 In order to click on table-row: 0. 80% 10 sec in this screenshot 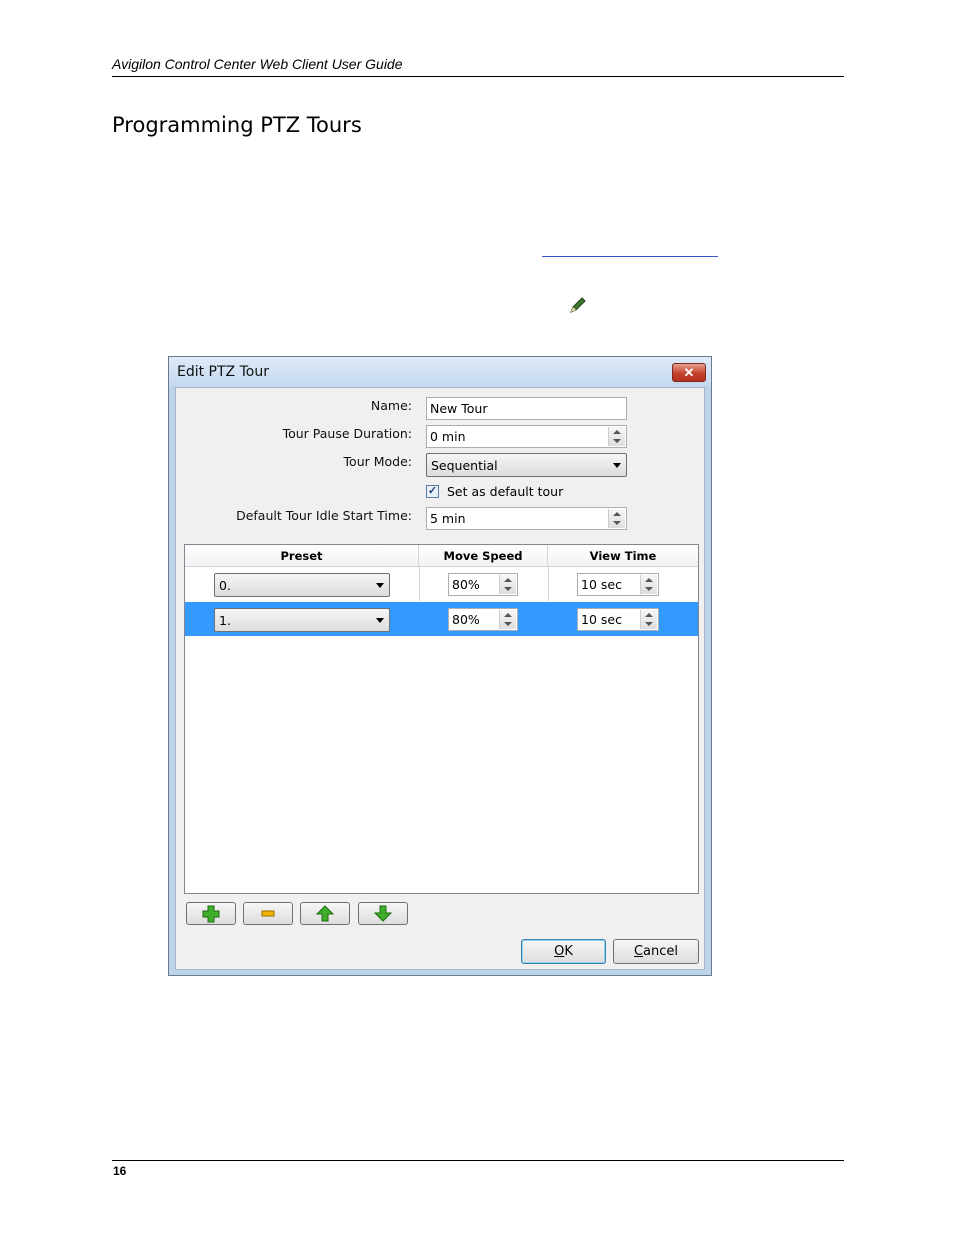, I will do `click(441, 584)`.